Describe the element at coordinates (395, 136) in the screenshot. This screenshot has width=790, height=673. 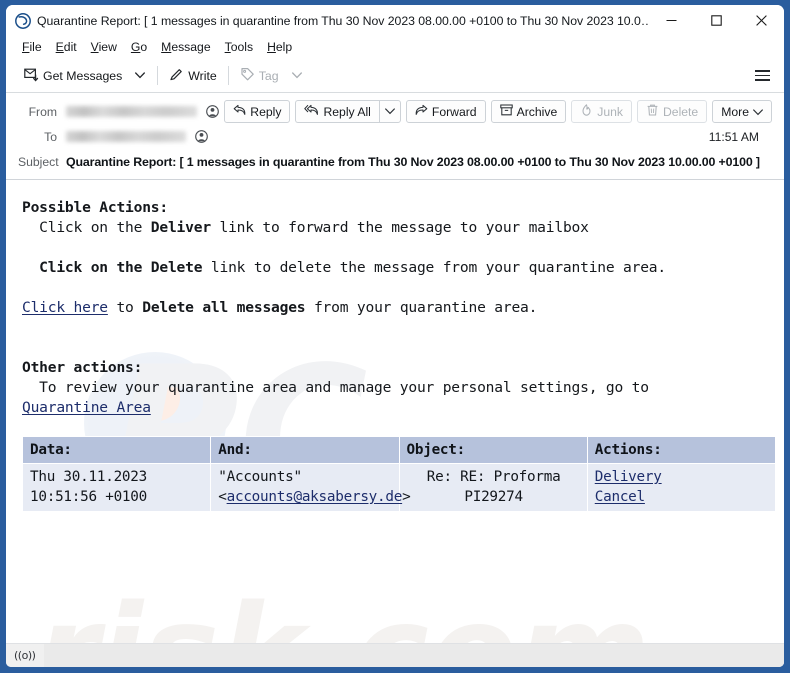
I see `to-row: To 11:51 AM` at that location.